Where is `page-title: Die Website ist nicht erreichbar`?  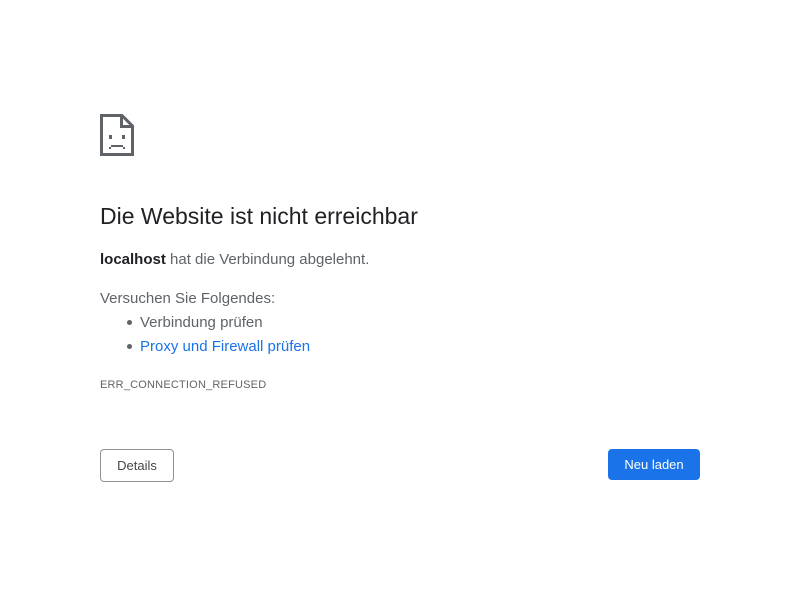 page-title: Die Website ist nicht erreichbar is located at coordinates (259, 216).